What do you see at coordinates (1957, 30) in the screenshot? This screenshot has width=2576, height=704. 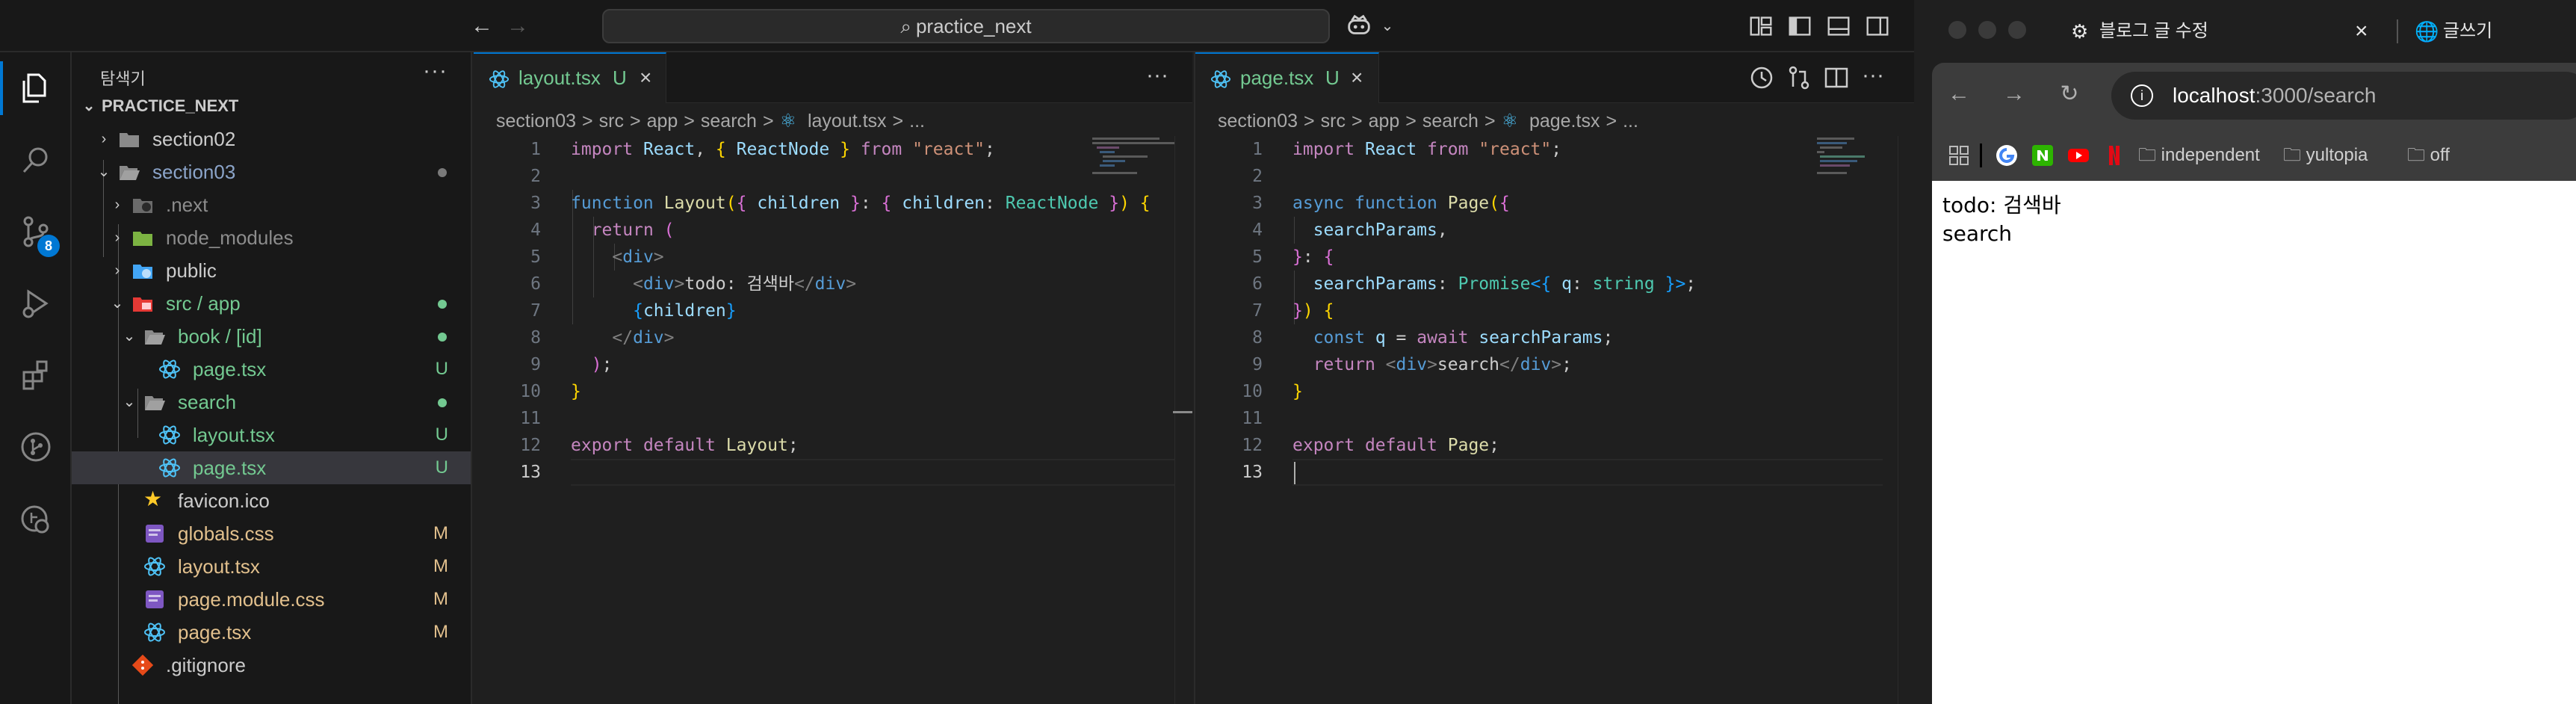 I see `window-close-button` at bounding box center [1957, 30].